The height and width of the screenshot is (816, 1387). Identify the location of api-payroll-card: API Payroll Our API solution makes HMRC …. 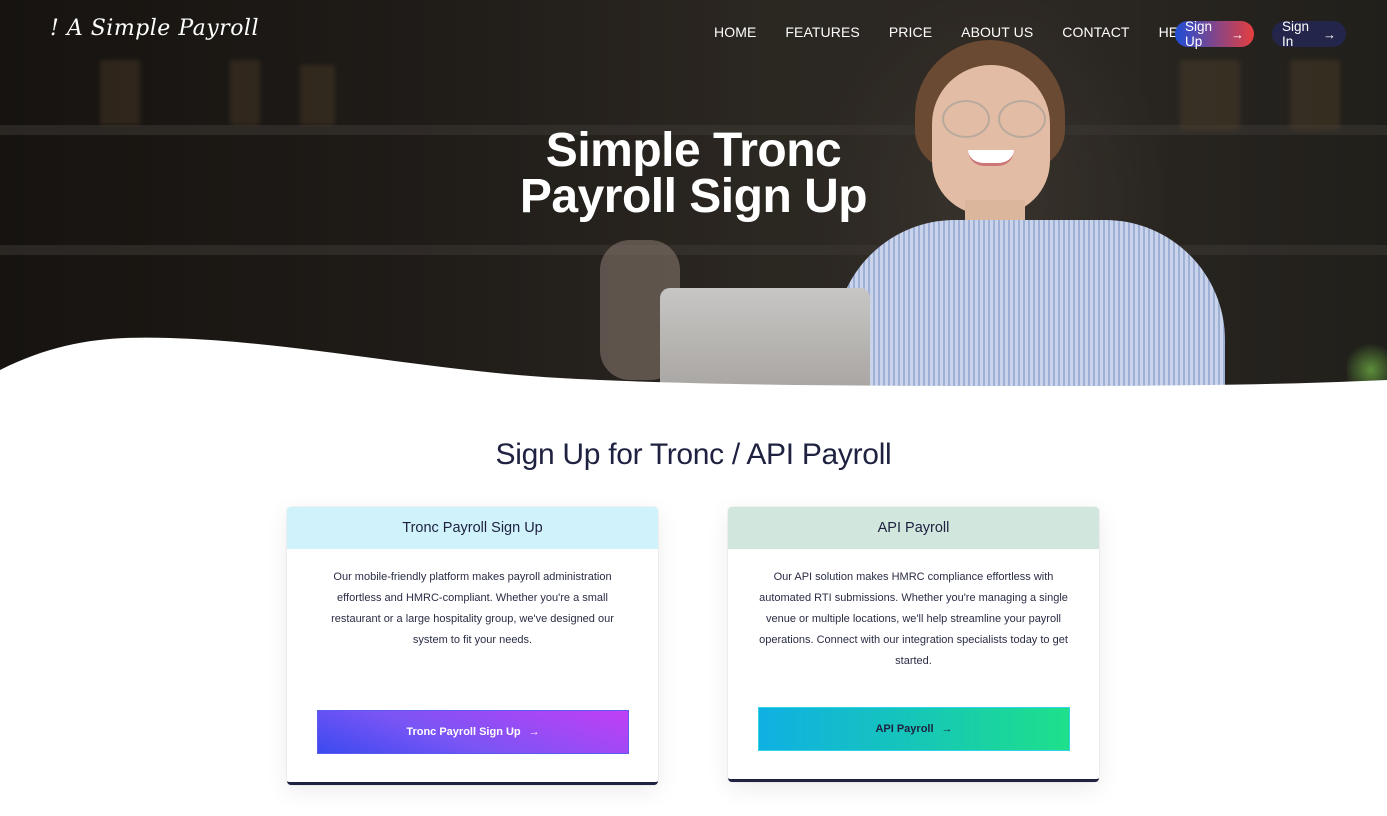
(913, 644).